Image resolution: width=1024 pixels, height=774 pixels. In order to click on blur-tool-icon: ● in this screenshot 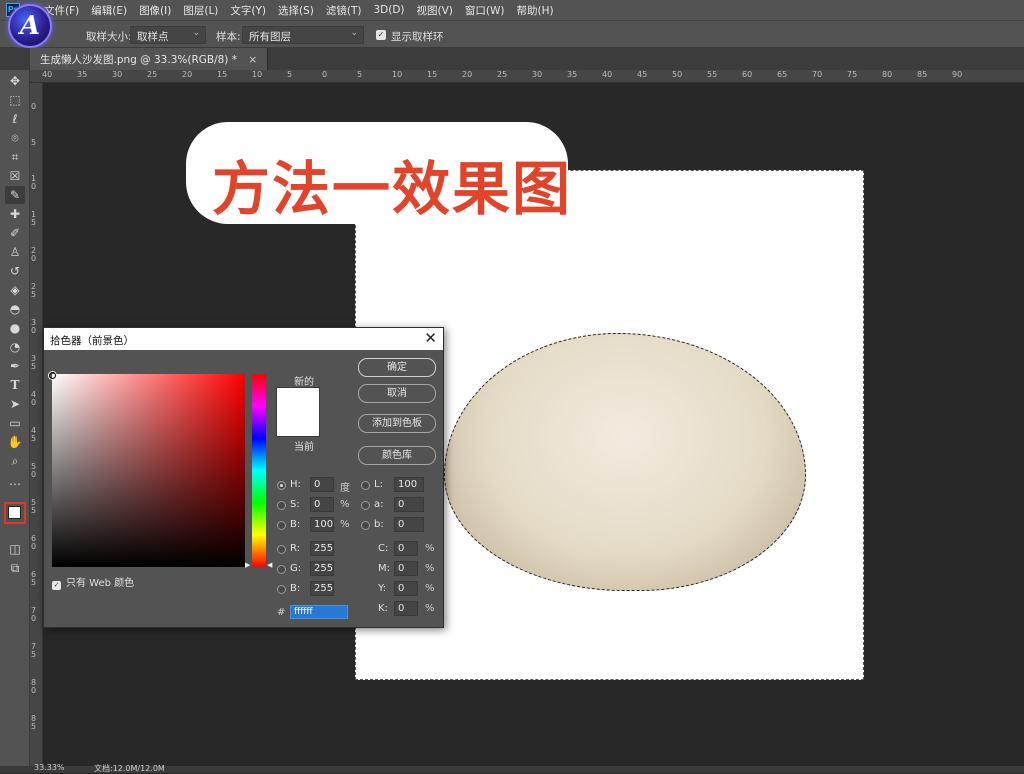, I will do `click(15, 328)`.